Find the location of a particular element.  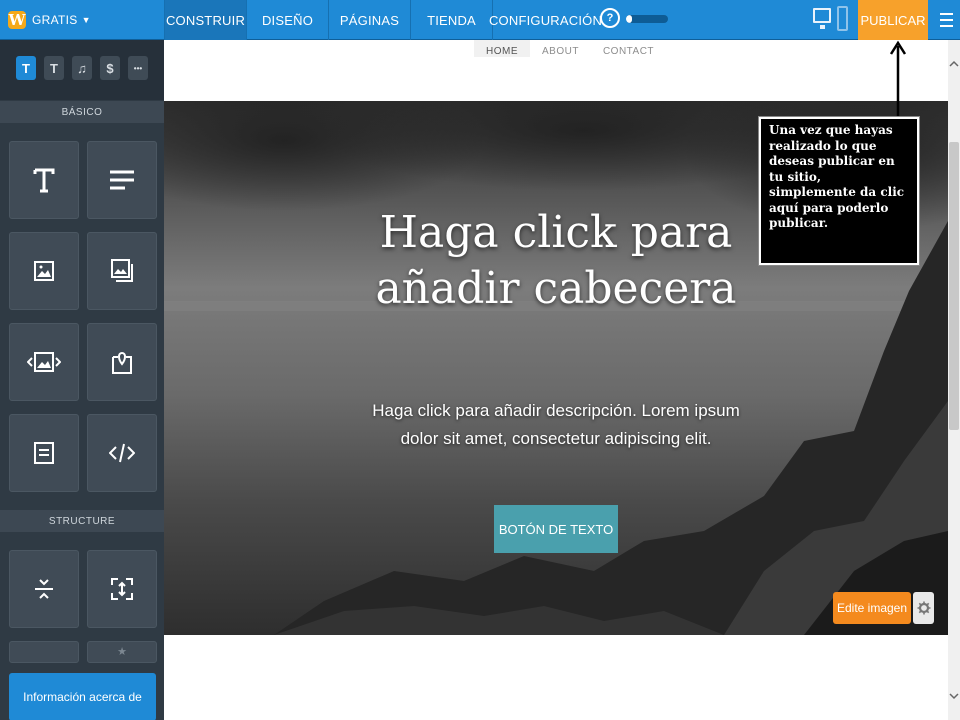

title-element-tile is located at coordinates (44, 180).